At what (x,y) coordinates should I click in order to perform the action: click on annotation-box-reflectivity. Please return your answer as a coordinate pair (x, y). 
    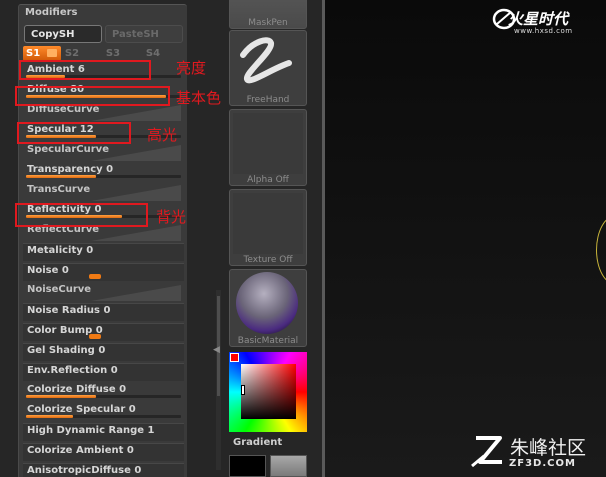
    Looking at the image, I should click on (81, 215).